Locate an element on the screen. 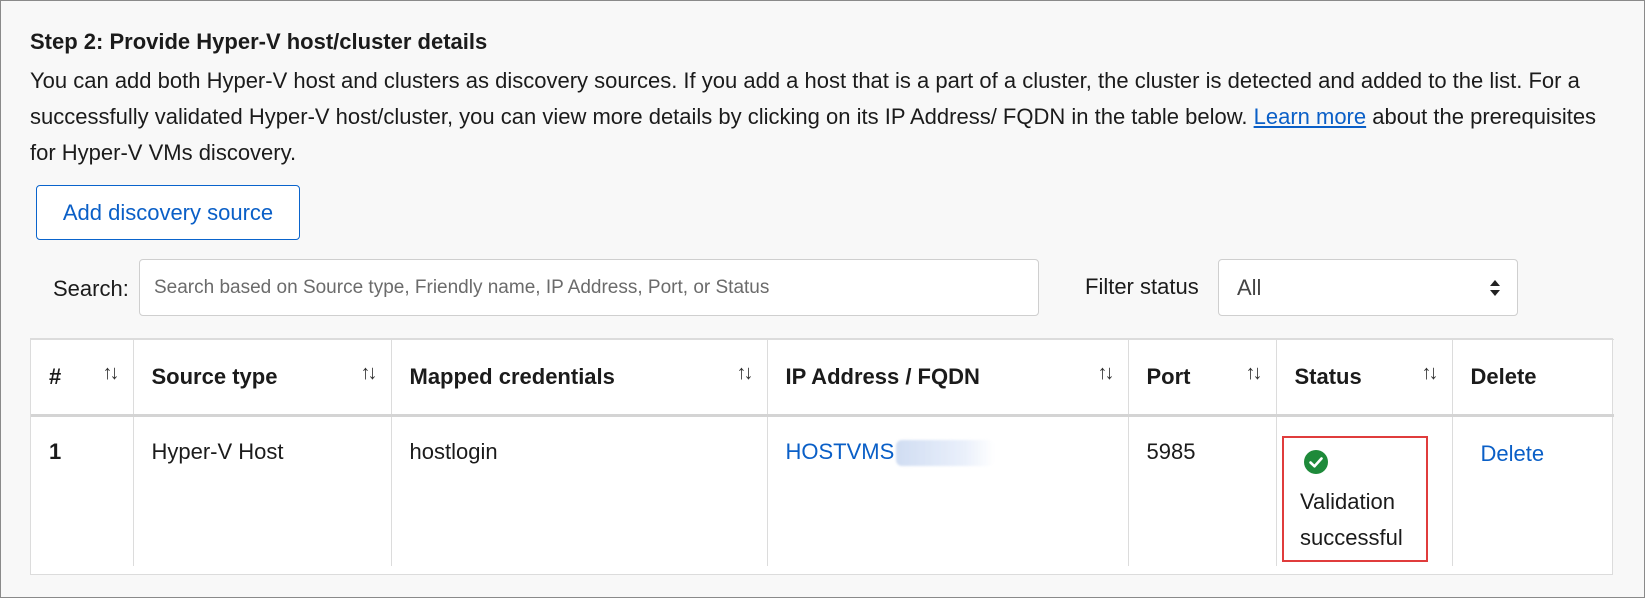 The height and width of the screenshot is (598, 1645). cell-port: 5985 is located at coordinates (1202, 490).